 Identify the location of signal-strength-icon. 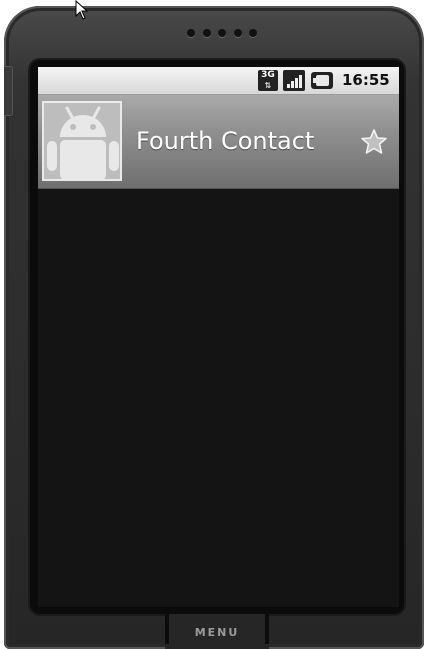
(294, 80).